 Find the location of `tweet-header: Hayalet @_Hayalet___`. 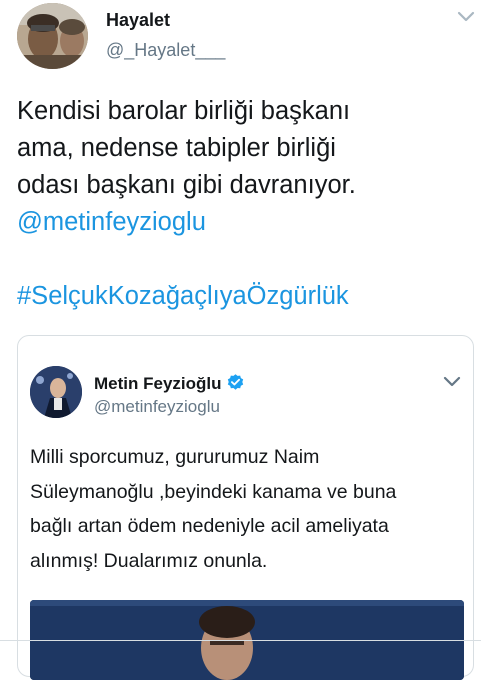

tweet-header: Hayalet @_Hayalet___ is located at coordinates (247, 38).